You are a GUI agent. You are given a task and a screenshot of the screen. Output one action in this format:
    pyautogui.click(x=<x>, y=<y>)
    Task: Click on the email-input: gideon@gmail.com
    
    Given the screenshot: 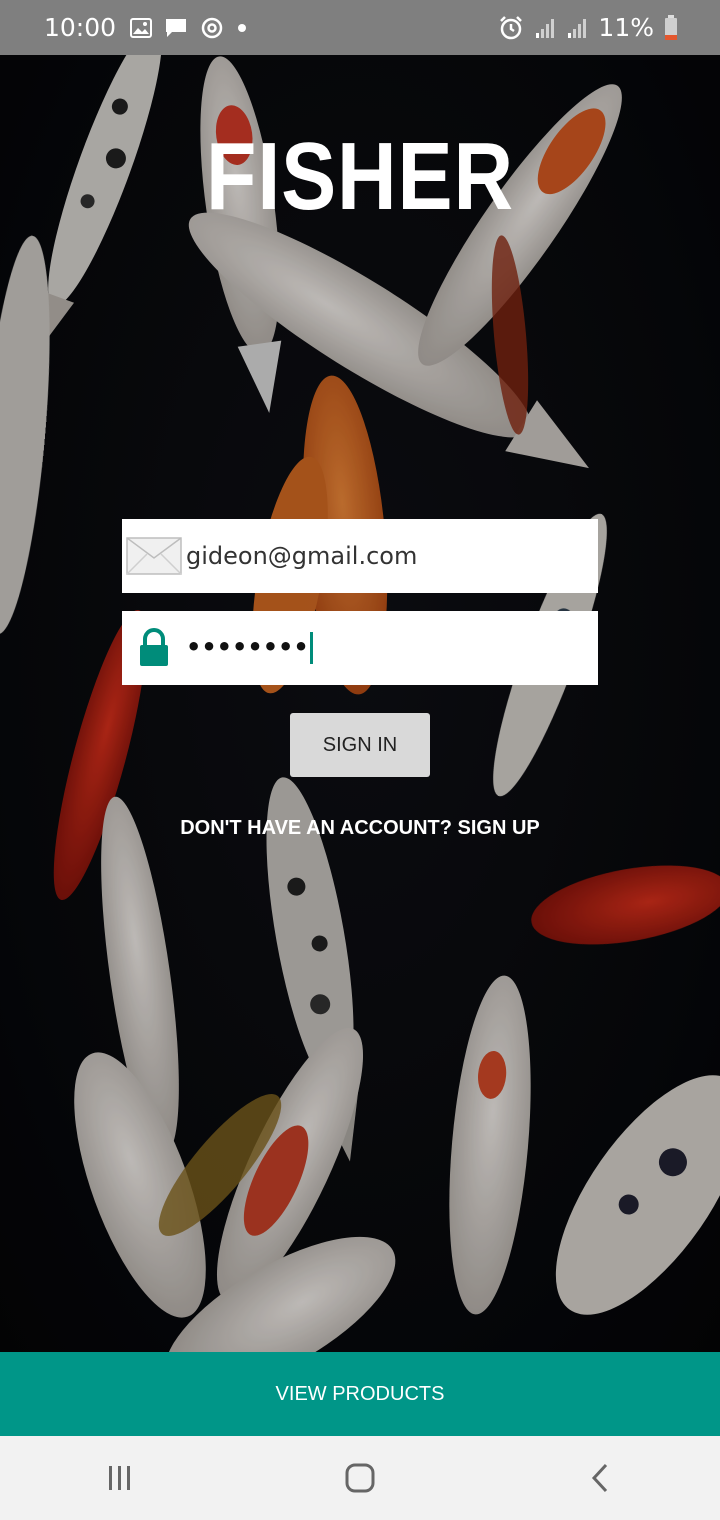 What is the action you would take?
    pyautogui.click(x=301, y=556)
    